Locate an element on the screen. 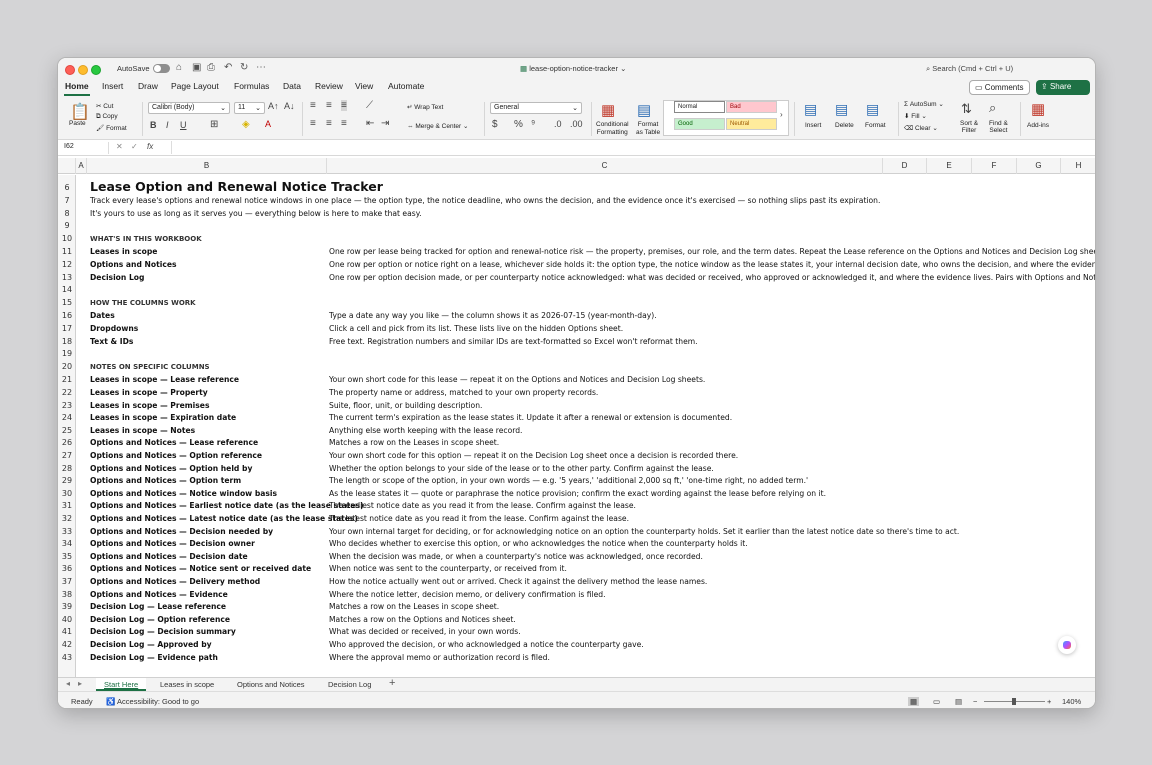 This screenshot has width=1152, height=765. cell-b: Leases in scope — Premises is located at coordinates (149, 405).